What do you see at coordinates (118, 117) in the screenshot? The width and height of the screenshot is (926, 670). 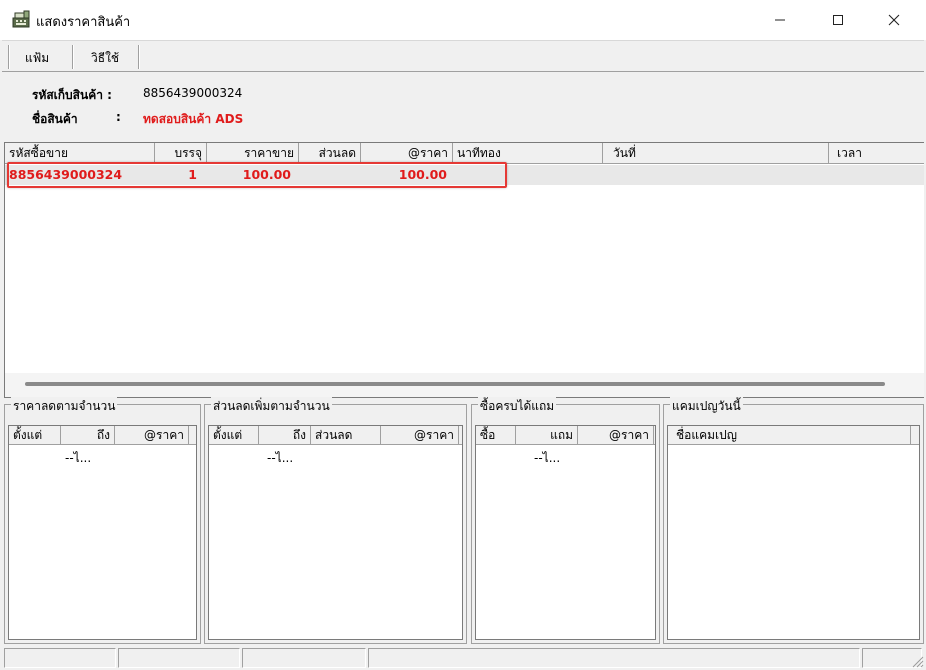 I see `product-name-colon: :` at bounding box center [118, 117].